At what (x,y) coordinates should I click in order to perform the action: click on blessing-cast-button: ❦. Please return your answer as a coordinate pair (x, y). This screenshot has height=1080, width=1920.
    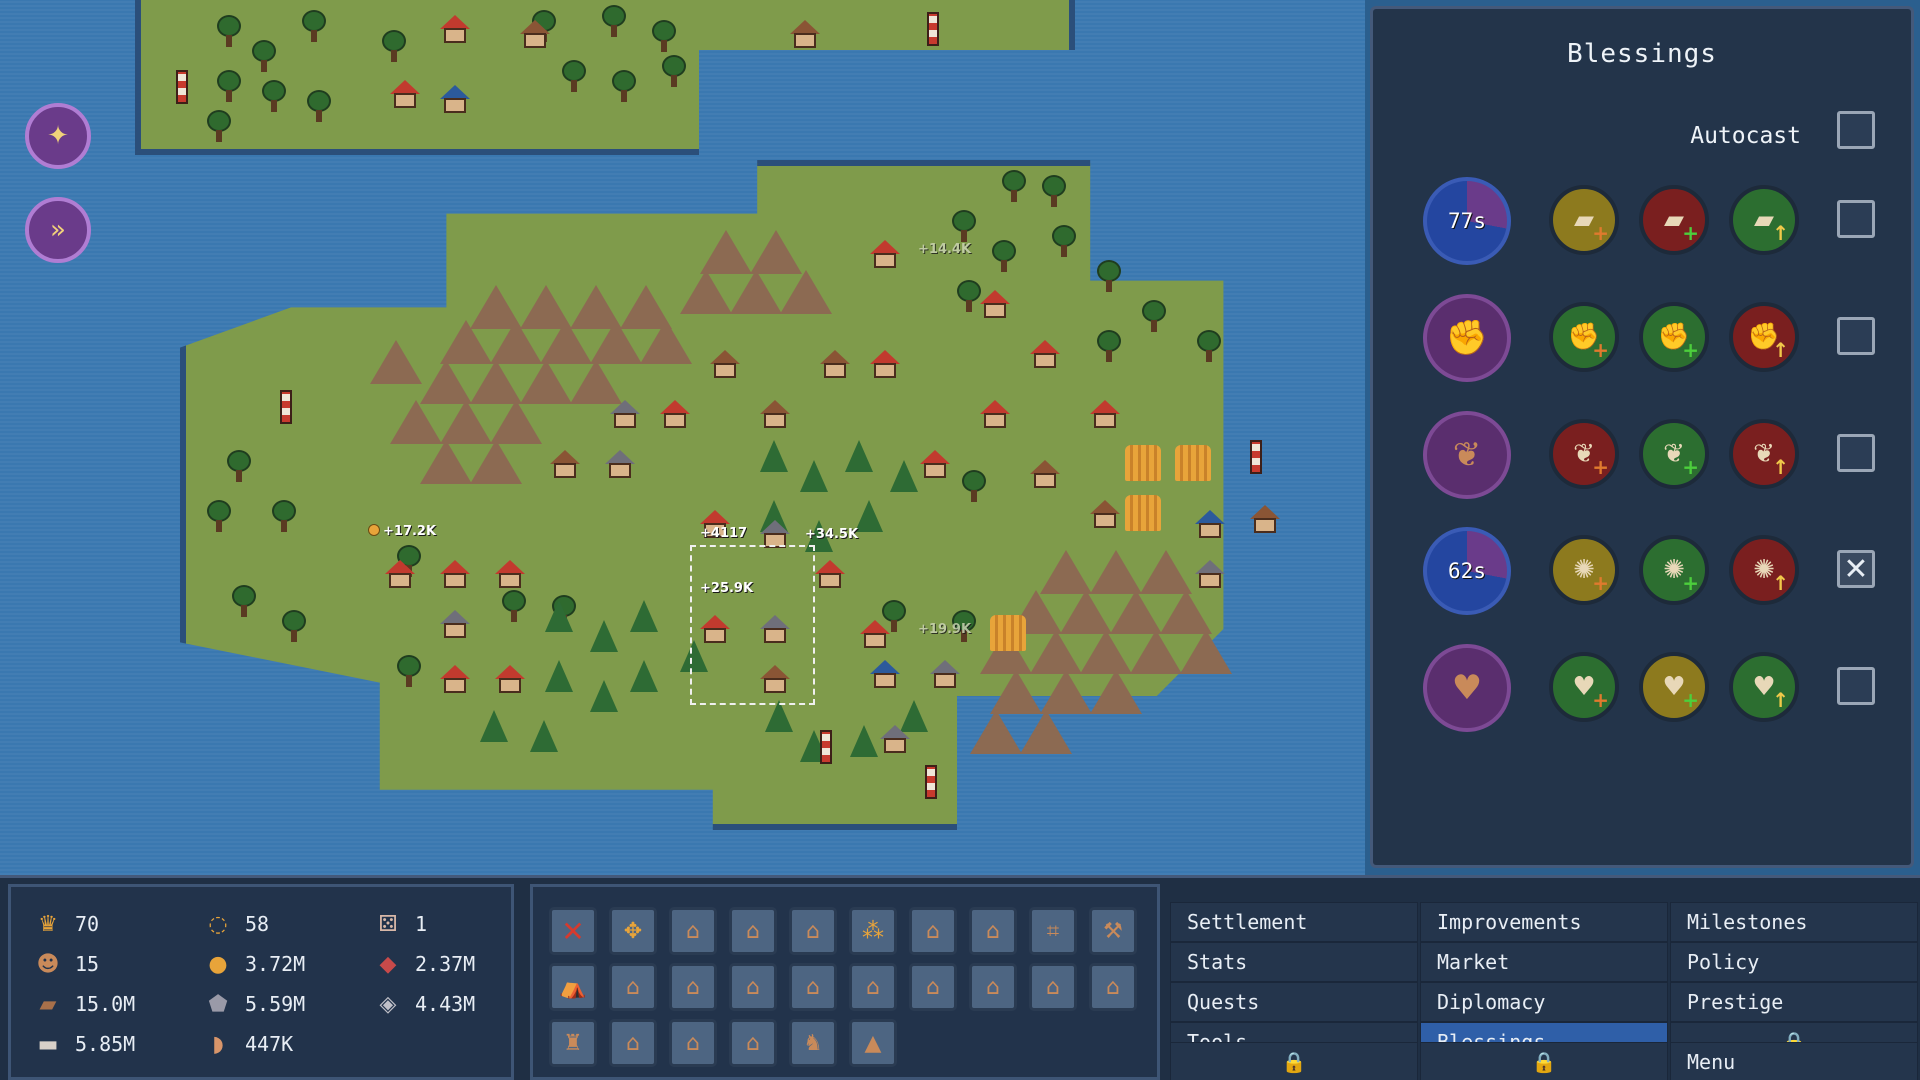
    Looking at the image, I should click on (1467, 455).